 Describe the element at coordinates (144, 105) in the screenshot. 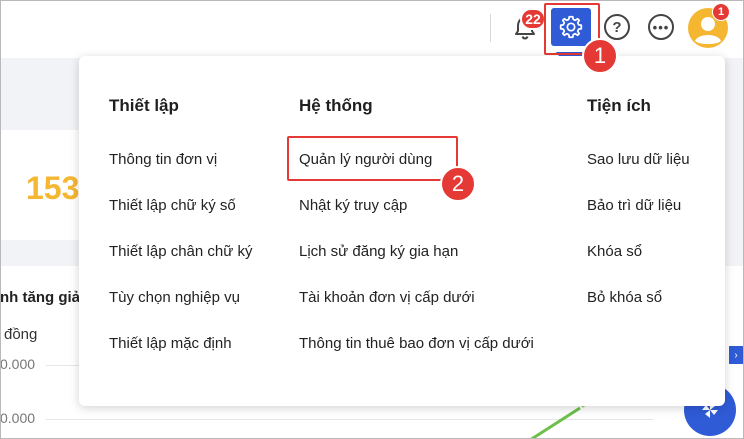

I see `column-heading: Thiết lập` at that location.